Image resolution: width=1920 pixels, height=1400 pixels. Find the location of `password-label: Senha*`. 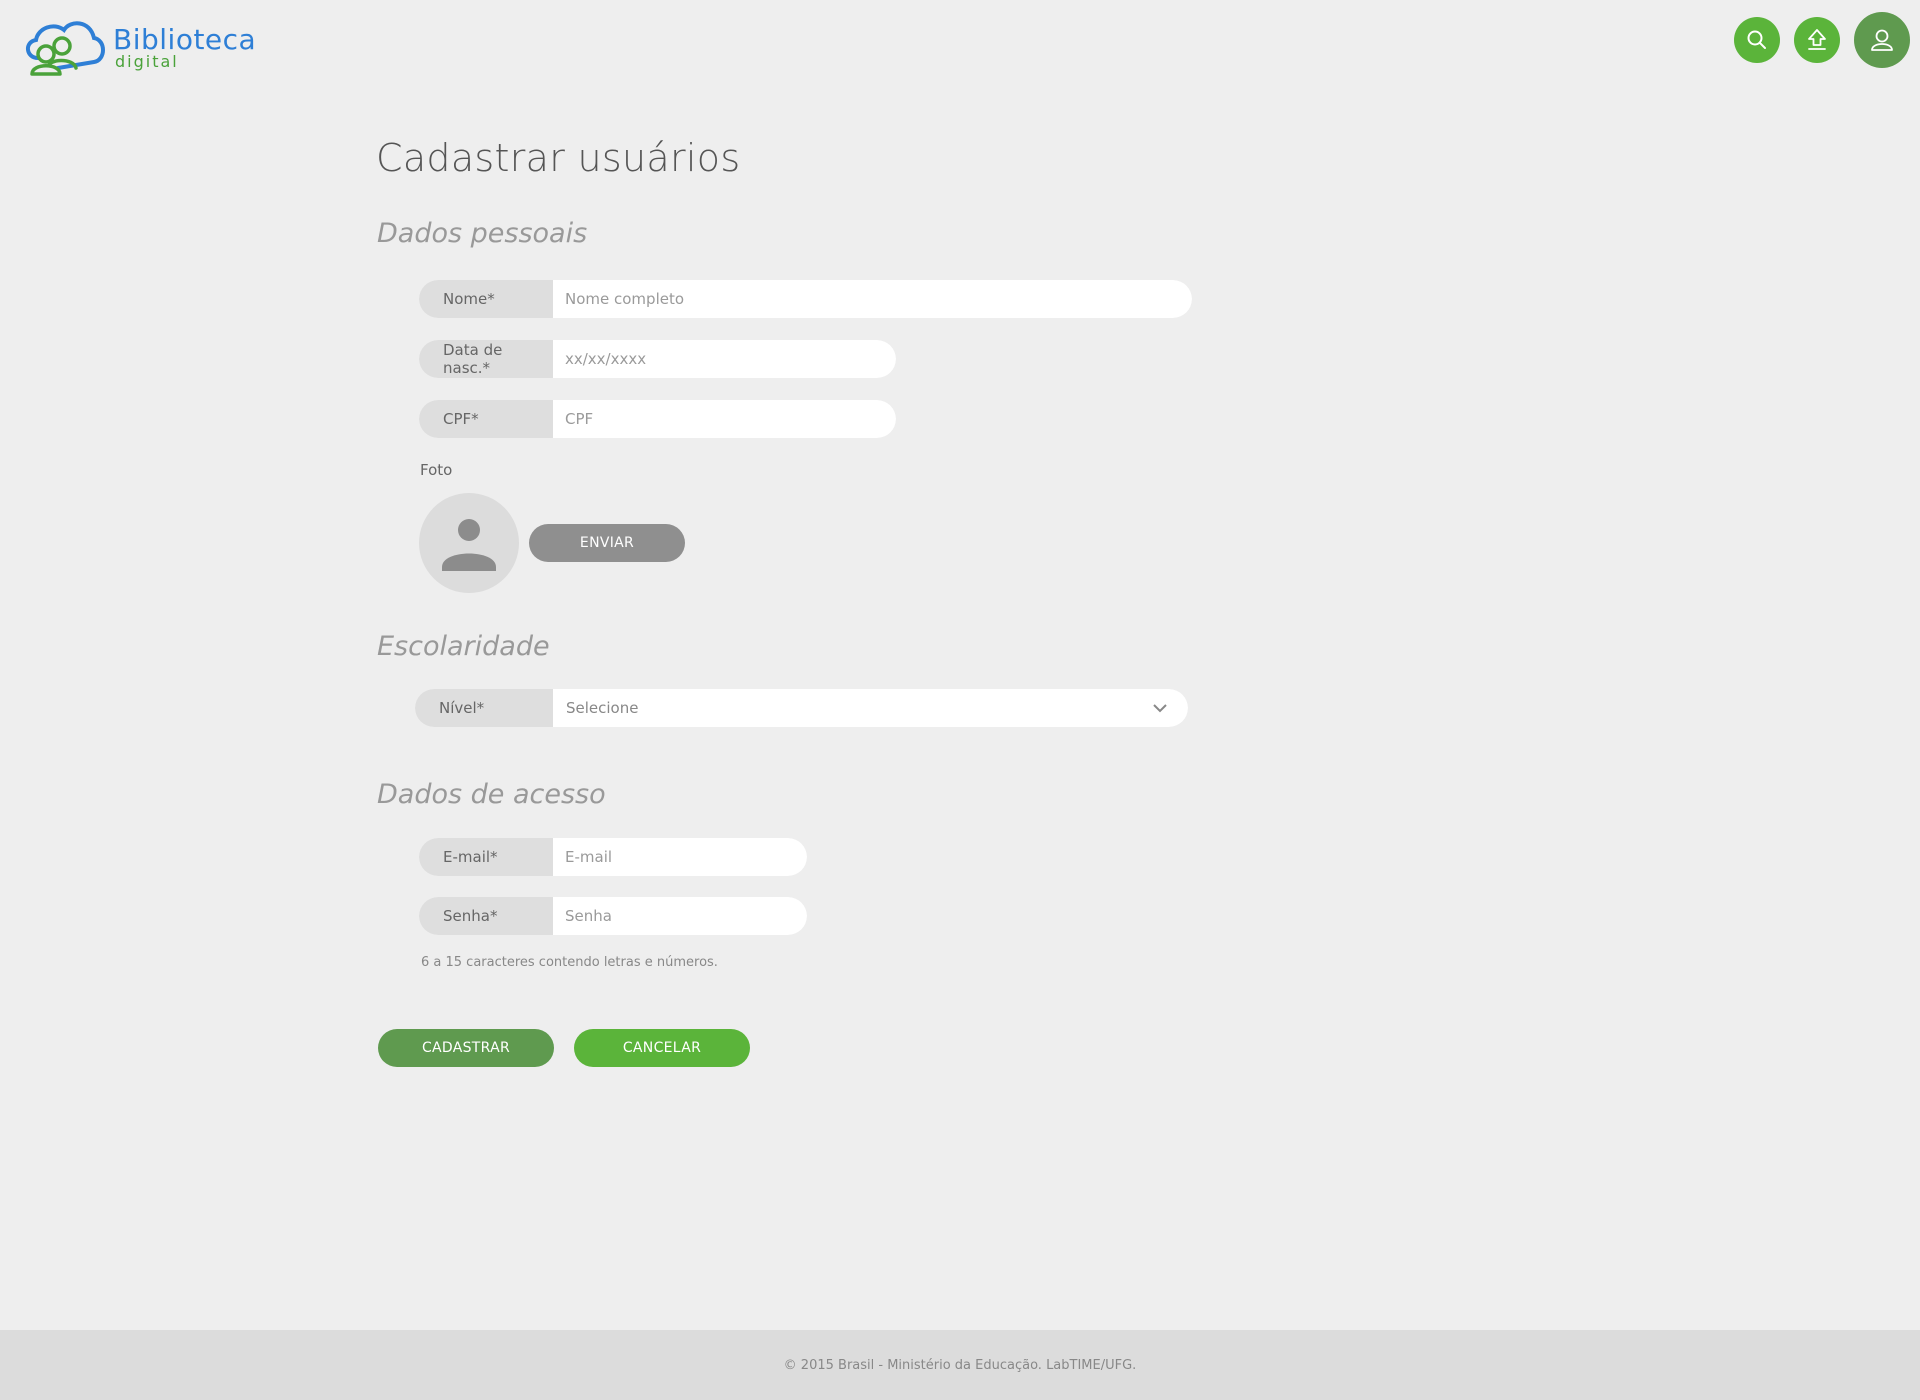

password-label: Senha* is located at coordinates (486, 916).